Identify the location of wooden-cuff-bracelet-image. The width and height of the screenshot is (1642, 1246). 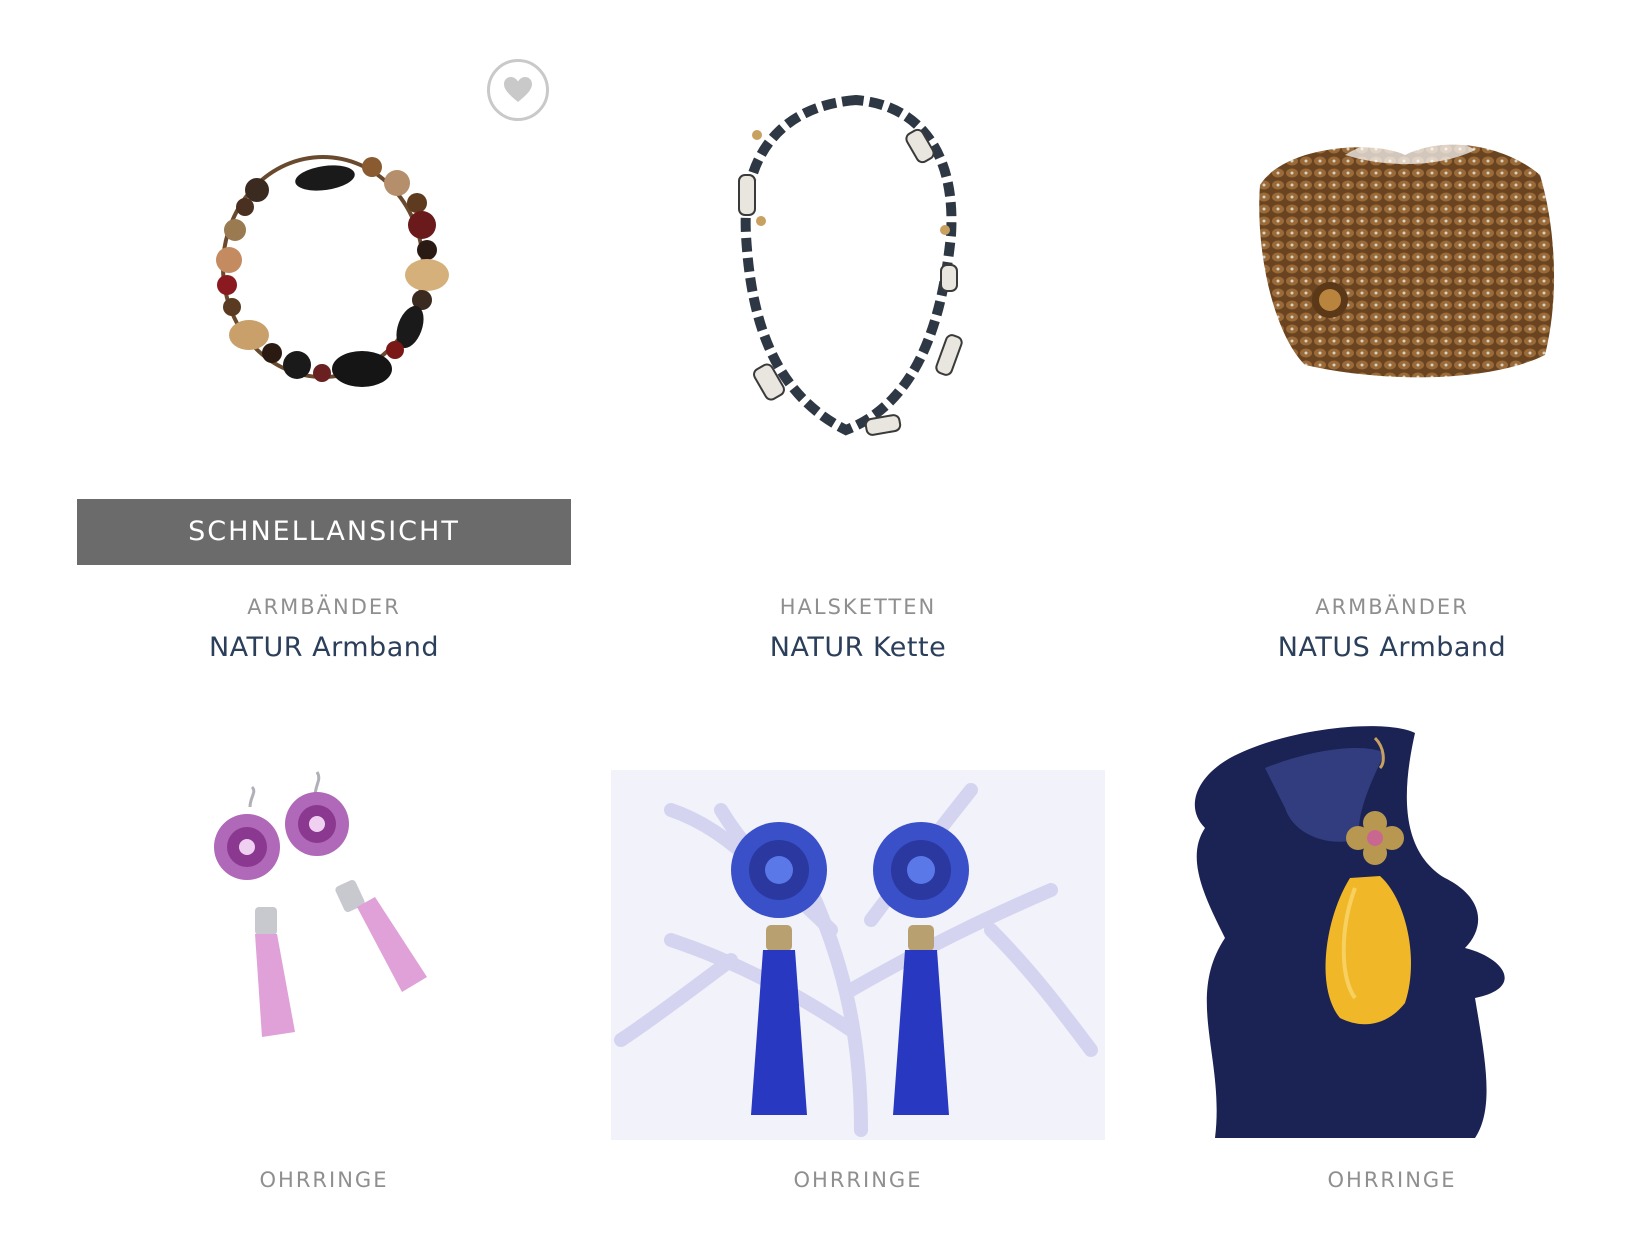
(1407, 256).